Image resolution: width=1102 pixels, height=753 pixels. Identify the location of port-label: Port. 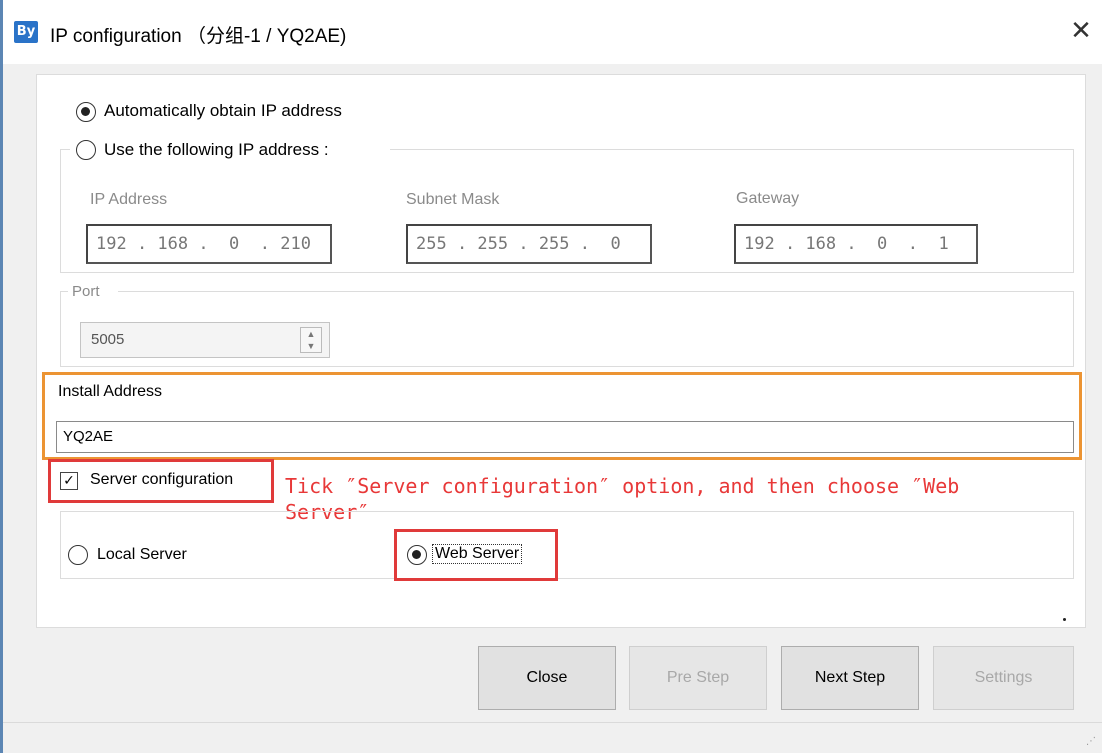
(86, 291).